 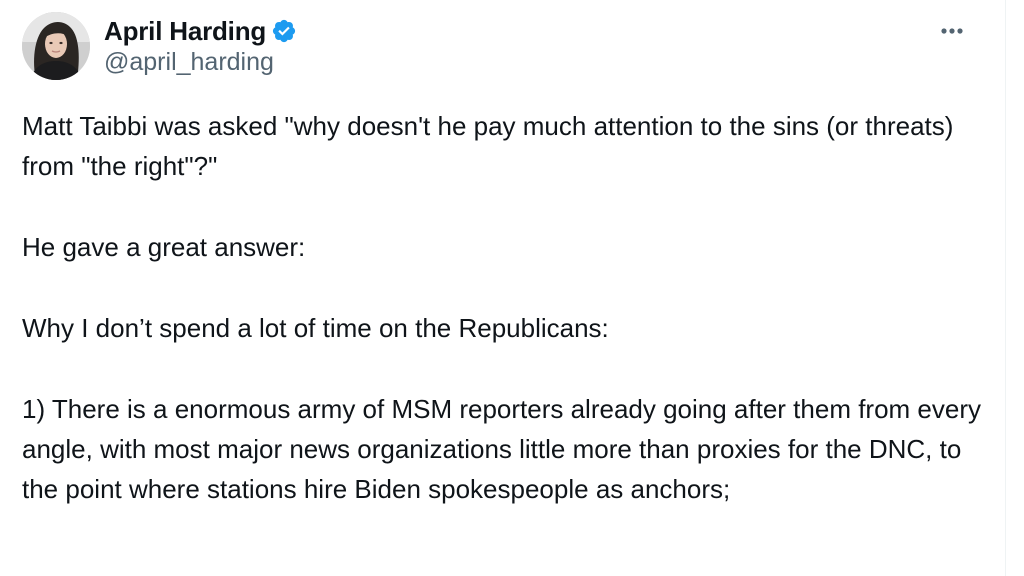 What do you see at coordinates (164, 247) in the screenshot?
I see `tweet-paragraph: He gave a great answer:` at bounding box center [164, 247].